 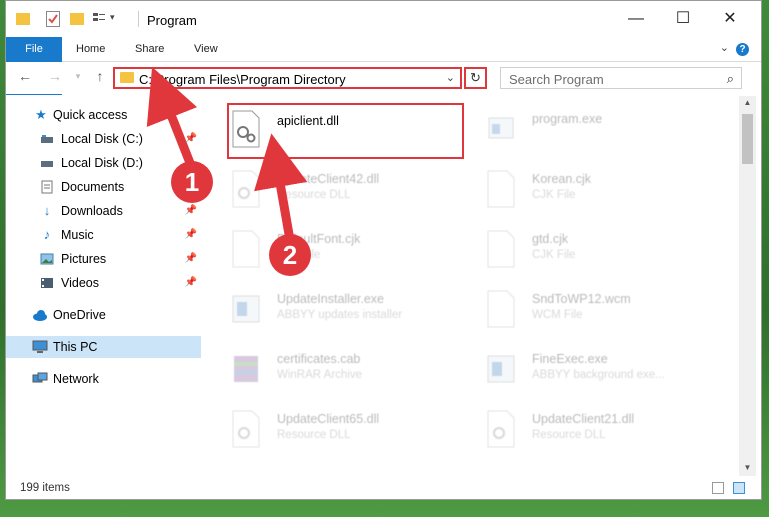 I want to click on annotation-arrows, so click(x=227, y=153).